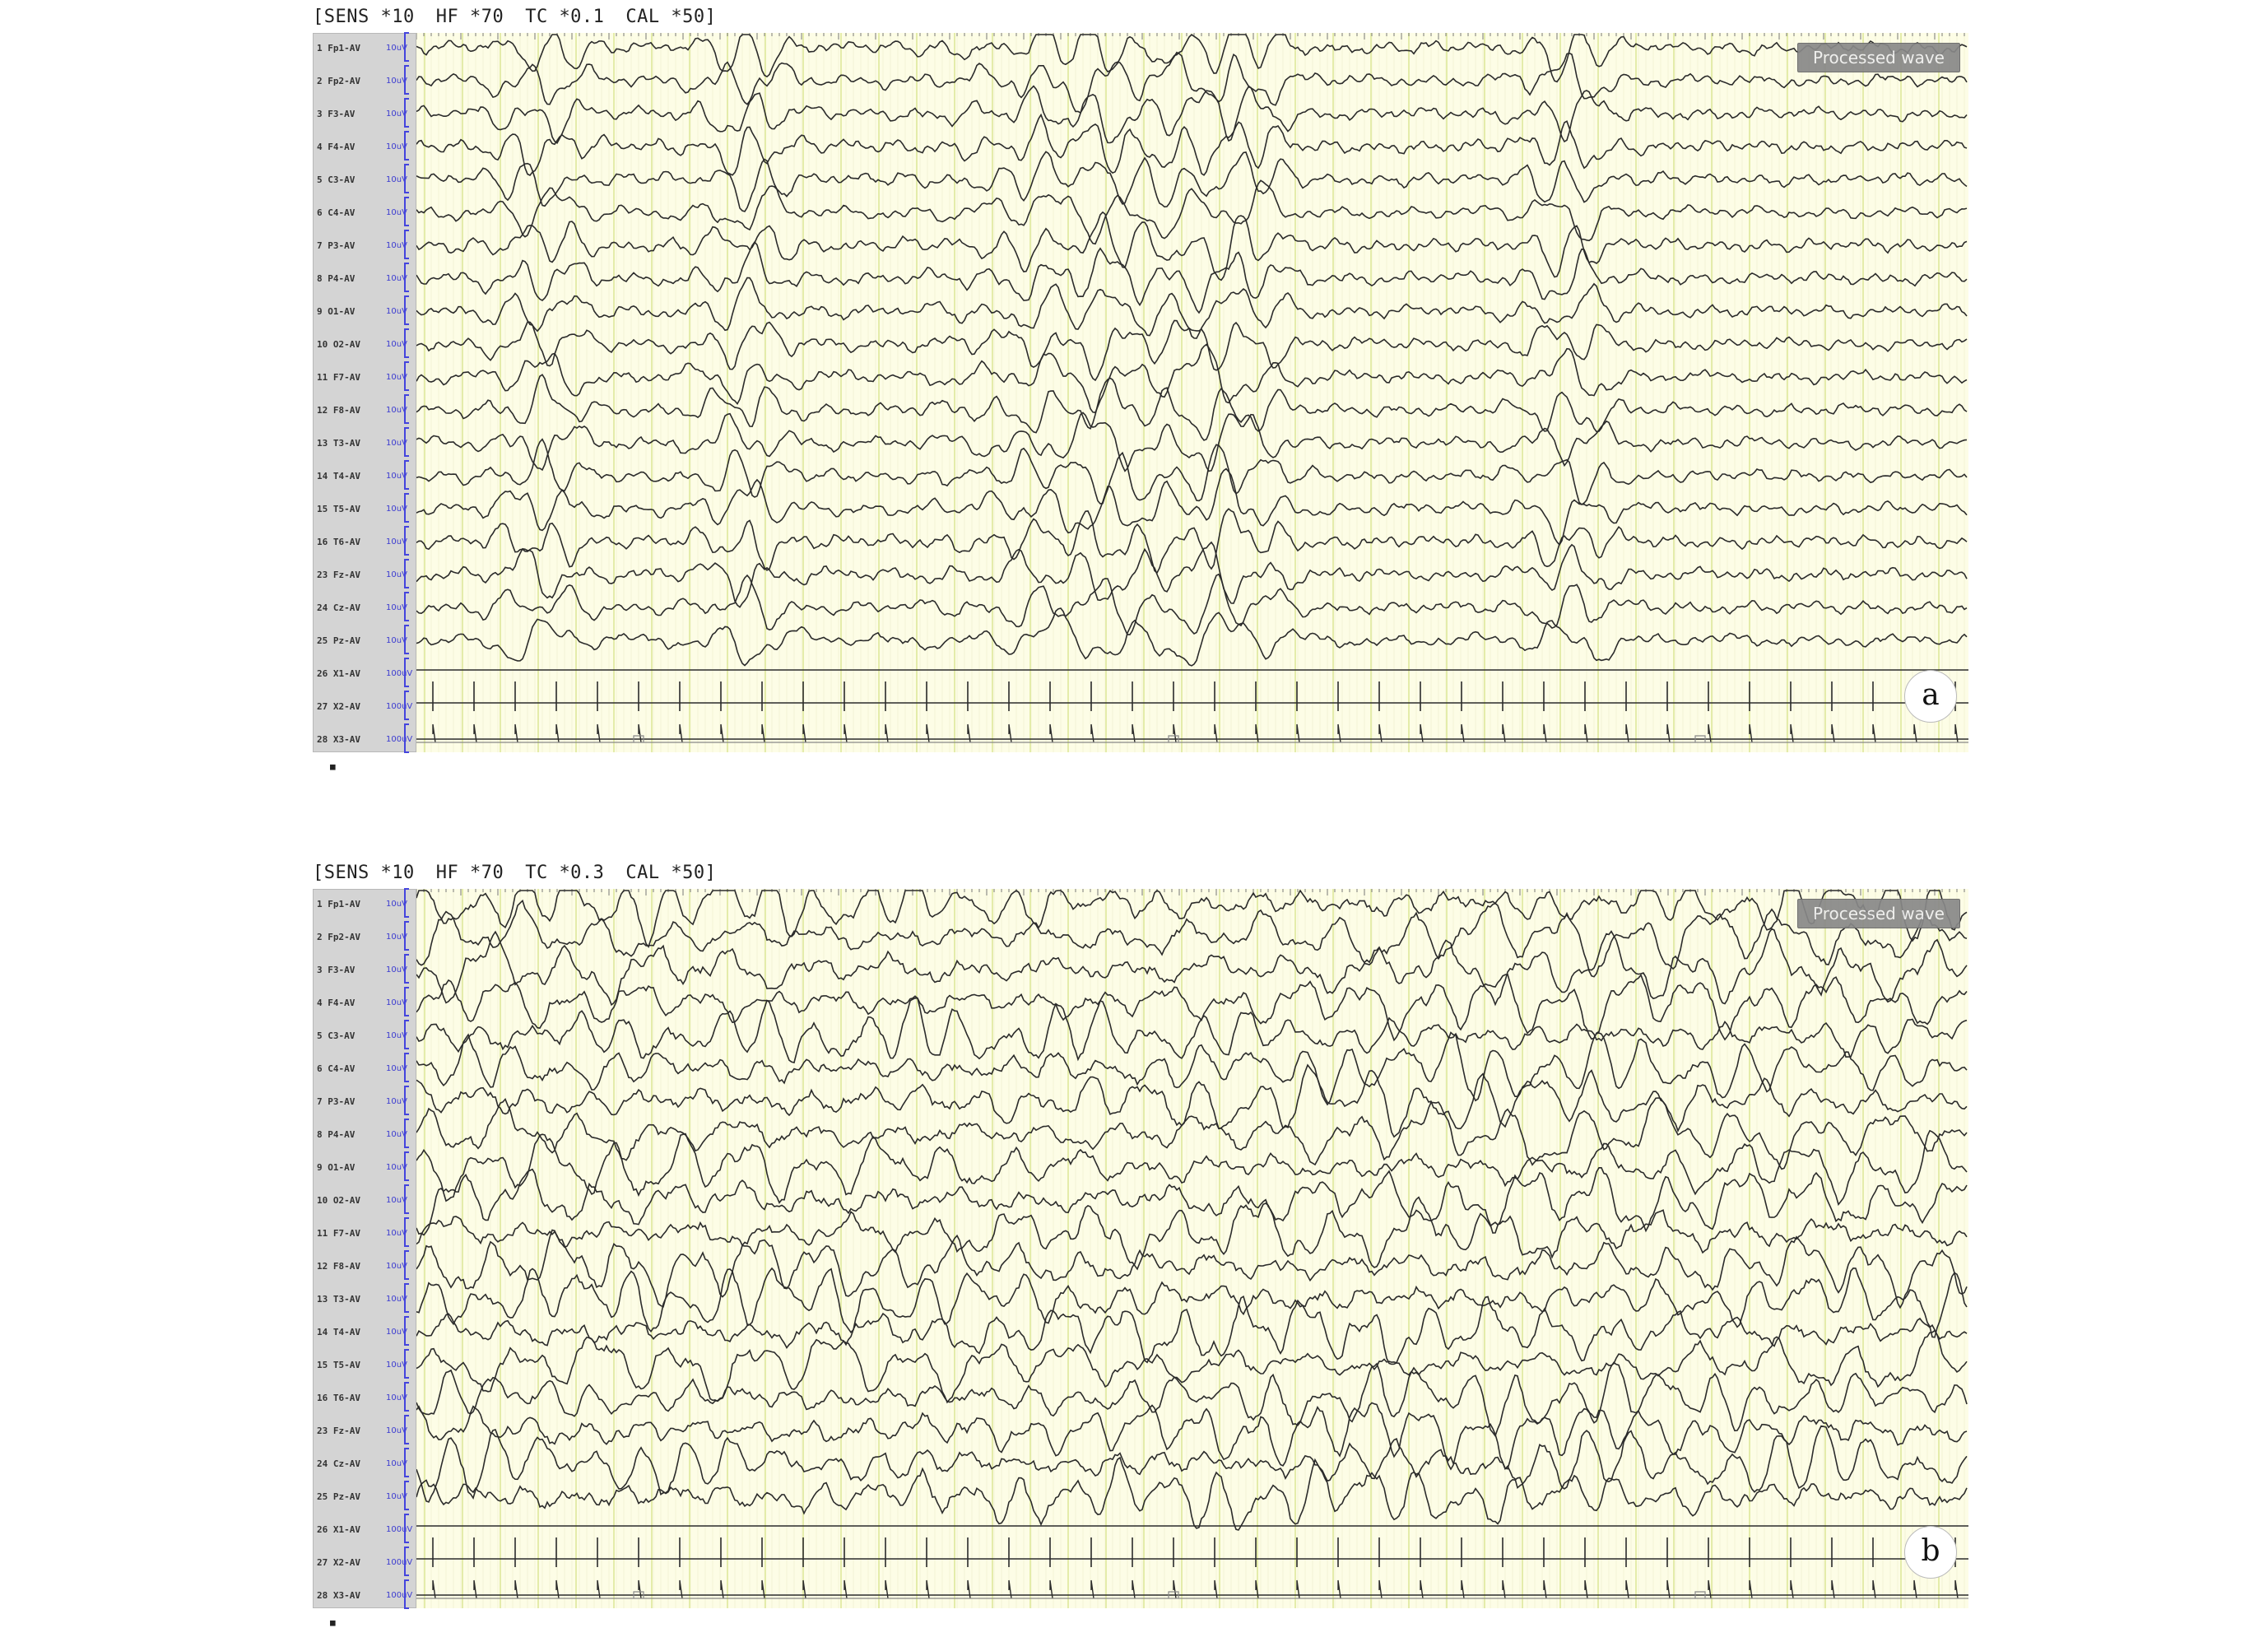  What do you see at coordinates (564, 873) in the screenshot?
I see `tc-setting: TC *0.3` at bounding box center [564, 873].